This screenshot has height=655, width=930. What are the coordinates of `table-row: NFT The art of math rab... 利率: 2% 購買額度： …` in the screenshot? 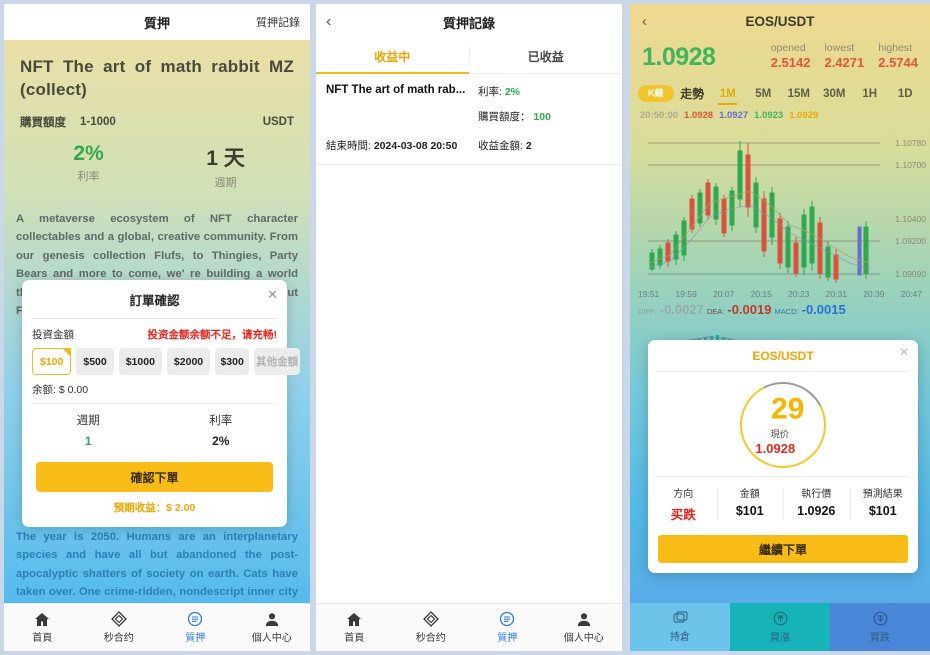 It's located at (469, 119).